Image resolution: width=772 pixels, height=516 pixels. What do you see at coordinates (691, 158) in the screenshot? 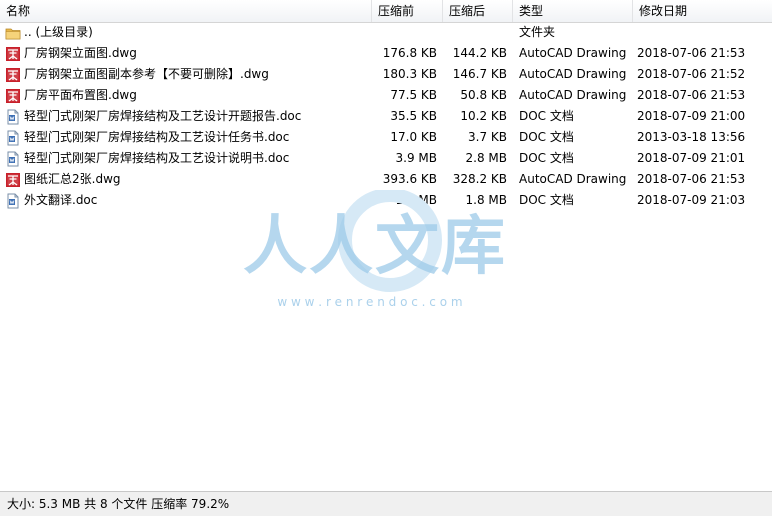
I see `modified-date: 2018-07-09 21:01` at bounding box center [691, 158].